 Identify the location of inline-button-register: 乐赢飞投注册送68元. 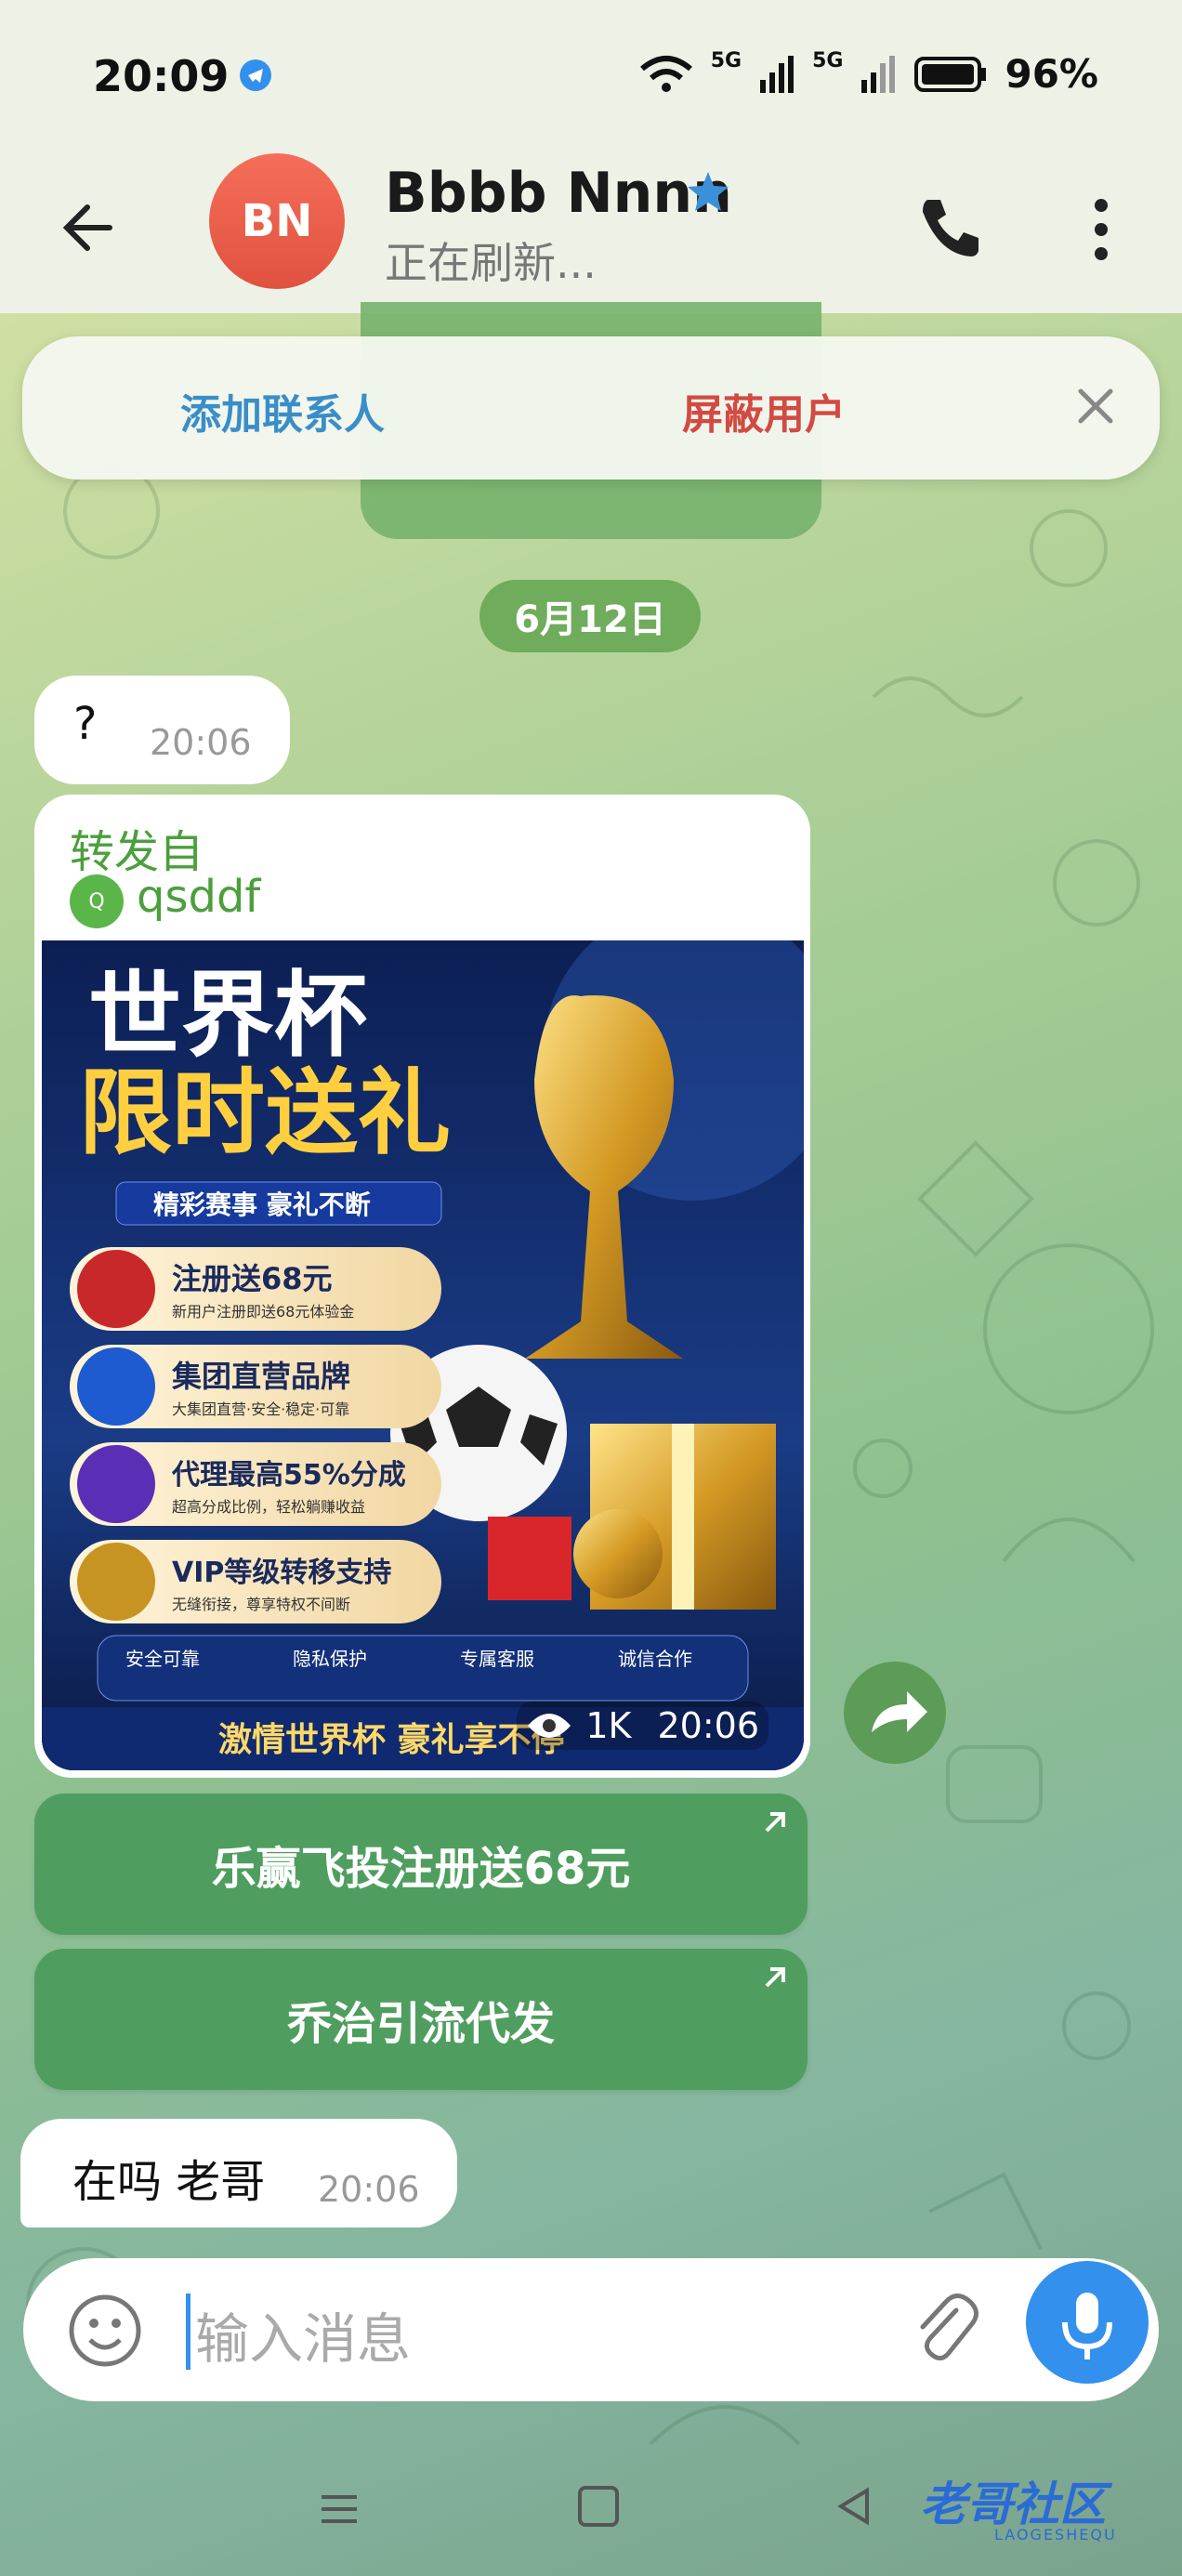
(421, 1864).